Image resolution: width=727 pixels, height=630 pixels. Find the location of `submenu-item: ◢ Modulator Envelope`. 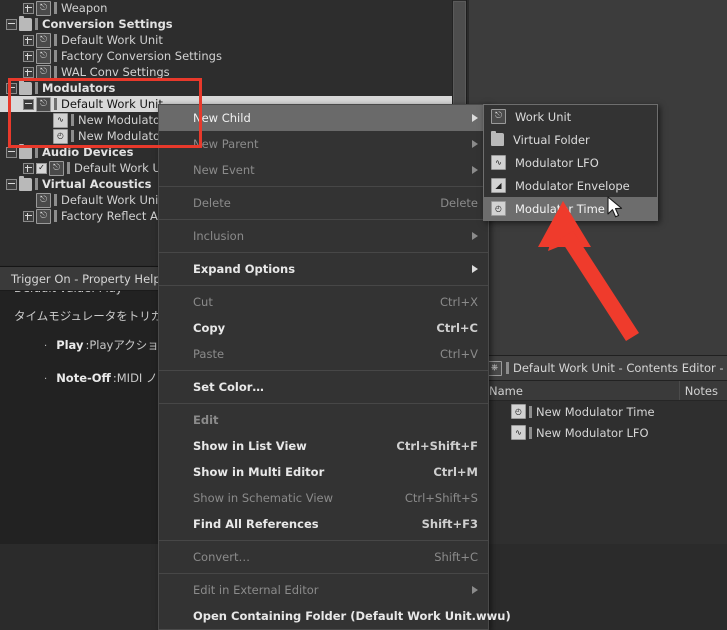

submenu-item: ◢ Modulator Envelope is located at coordinates (570, 185).